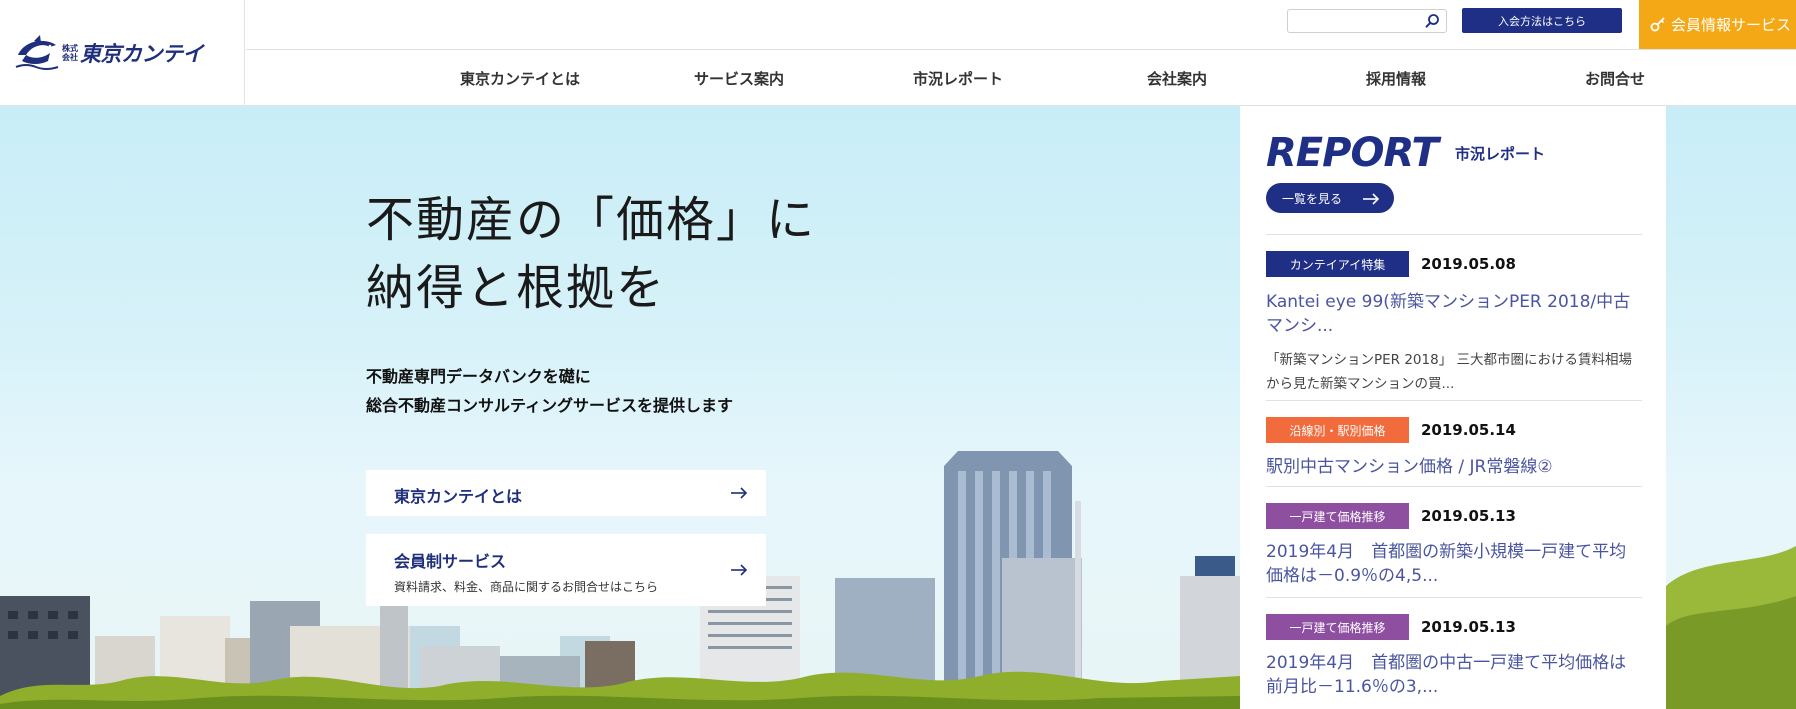  I want to click on report-view-all-label: 一覧を見る, so click(1312, 198).